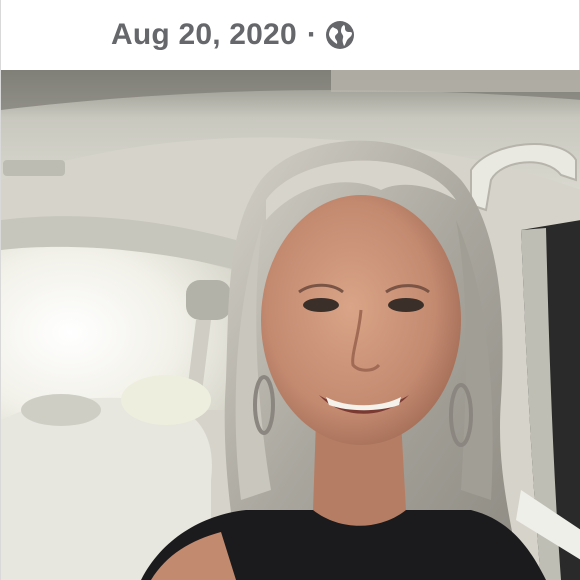 Image resolution: width=580 pixels, height=580 pixels. Describe the element at coordinates (204, 35) in the screenshot. I see `post-date: Aug 20, 2020` at that location.